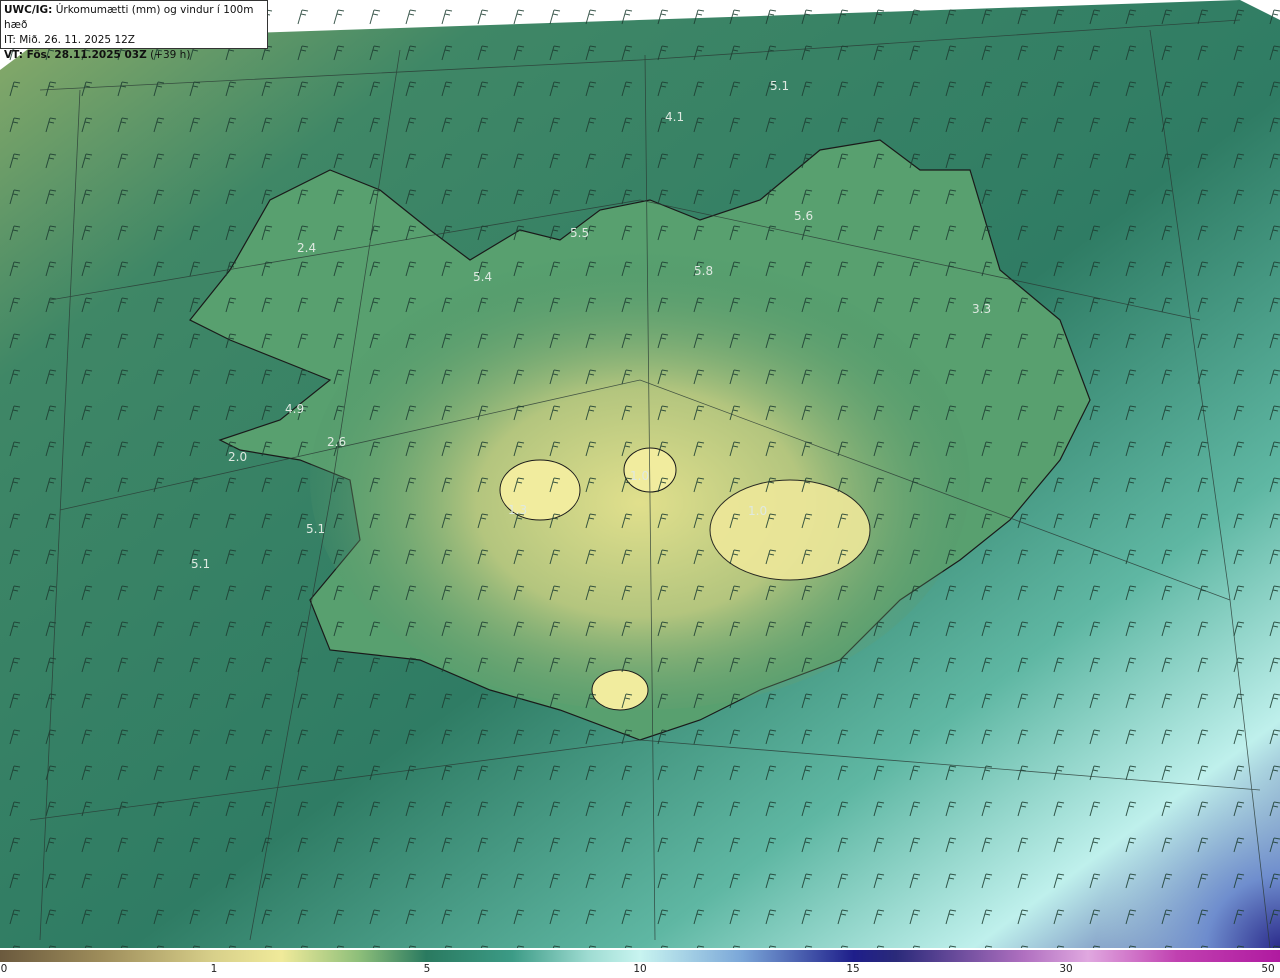 This screenshot has width=1280, height=978. What do you see at coordinates (306, 248) in the screenshot?
I see `station-value: 2.4` at bounding box center [306, 248].